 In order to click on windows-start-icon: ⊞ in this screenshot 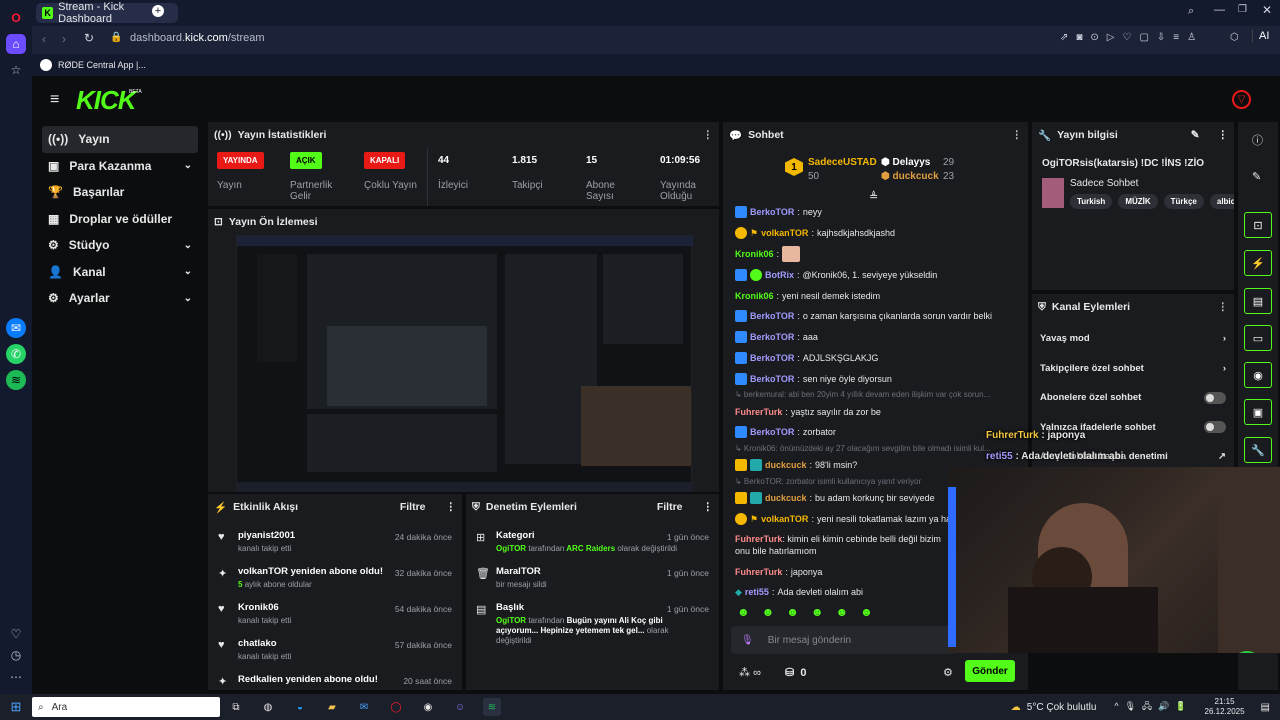, I will do `click(16, 707)`.